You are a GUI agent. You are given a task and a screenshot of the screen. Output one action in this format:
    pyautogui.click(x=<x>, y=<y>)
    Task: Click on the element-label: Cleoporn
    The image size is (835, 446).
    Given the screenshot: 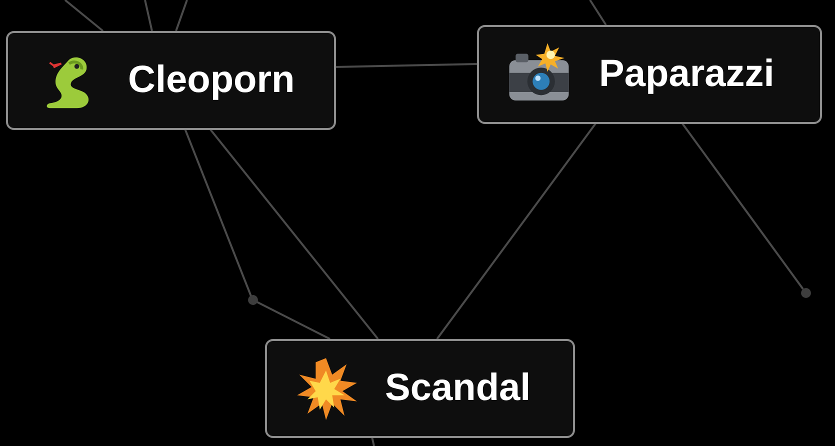 What is the action you would take?
    pyautogui.click(x=211, y=80)
    